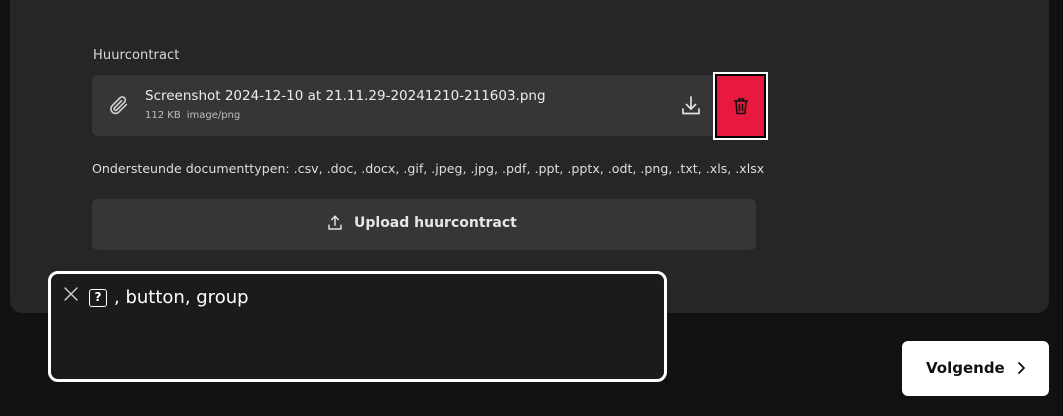 This screenshot has height=416, width=1063. I want to click on question-icon: ?, so click(98, 298).